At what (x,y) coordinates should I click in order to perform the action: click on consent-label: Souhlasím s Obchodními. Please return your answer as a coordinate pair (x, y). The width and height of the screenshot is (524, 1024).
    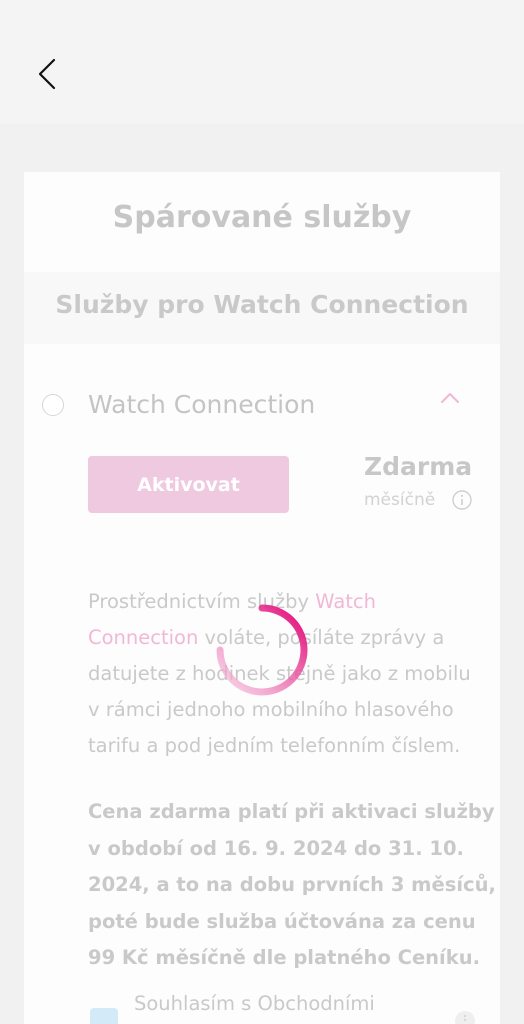
    Looking at the image, I should click on (254, 1003).